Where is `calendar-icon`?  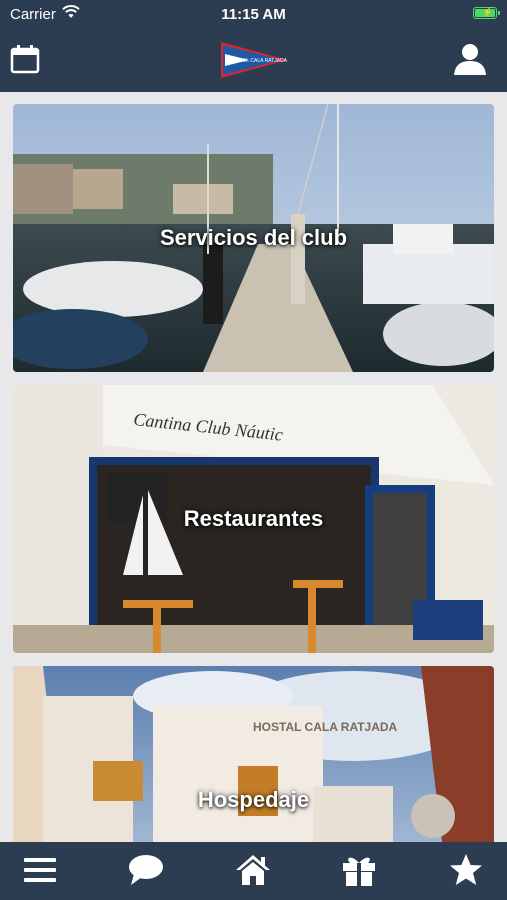
calendar-icon is located at coordinates (25, 59).